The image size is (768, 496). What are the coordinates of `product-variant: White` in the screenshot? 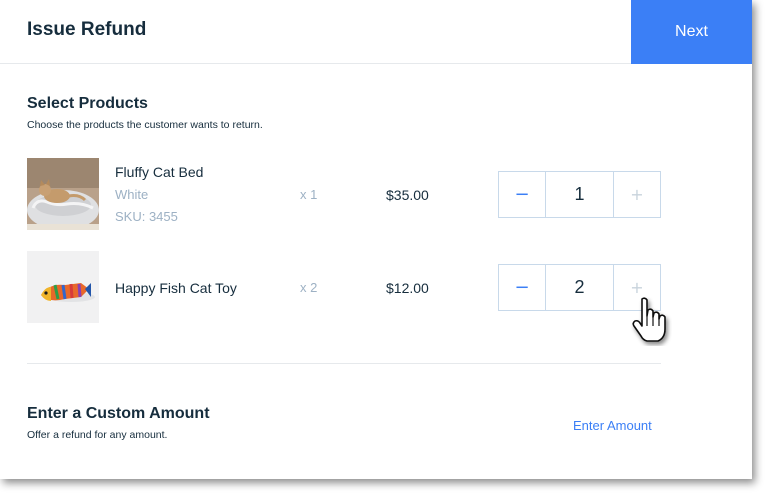 It's located at (132, 194).